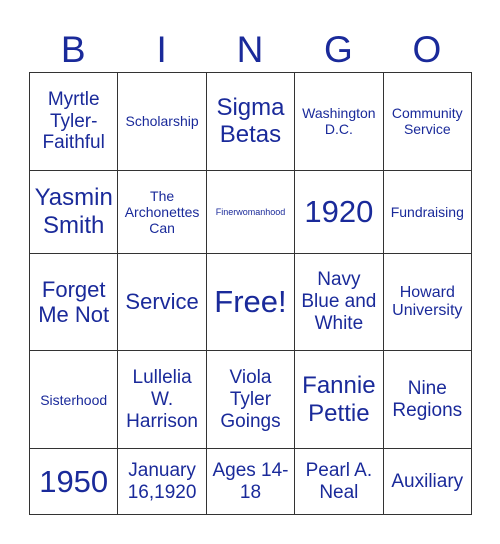 The image size is (500, 544). Describe the element at coordinates (162, 481) in the screenshot. I see `bingo-cell: January 16,1920` at that location.